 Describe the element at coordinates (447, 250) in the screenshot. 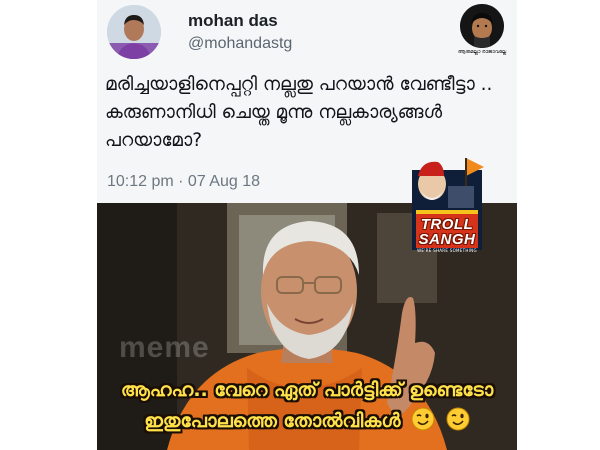

I see `troll-logo-tagline: WE'RE SHARE SOMETHING` at that location.